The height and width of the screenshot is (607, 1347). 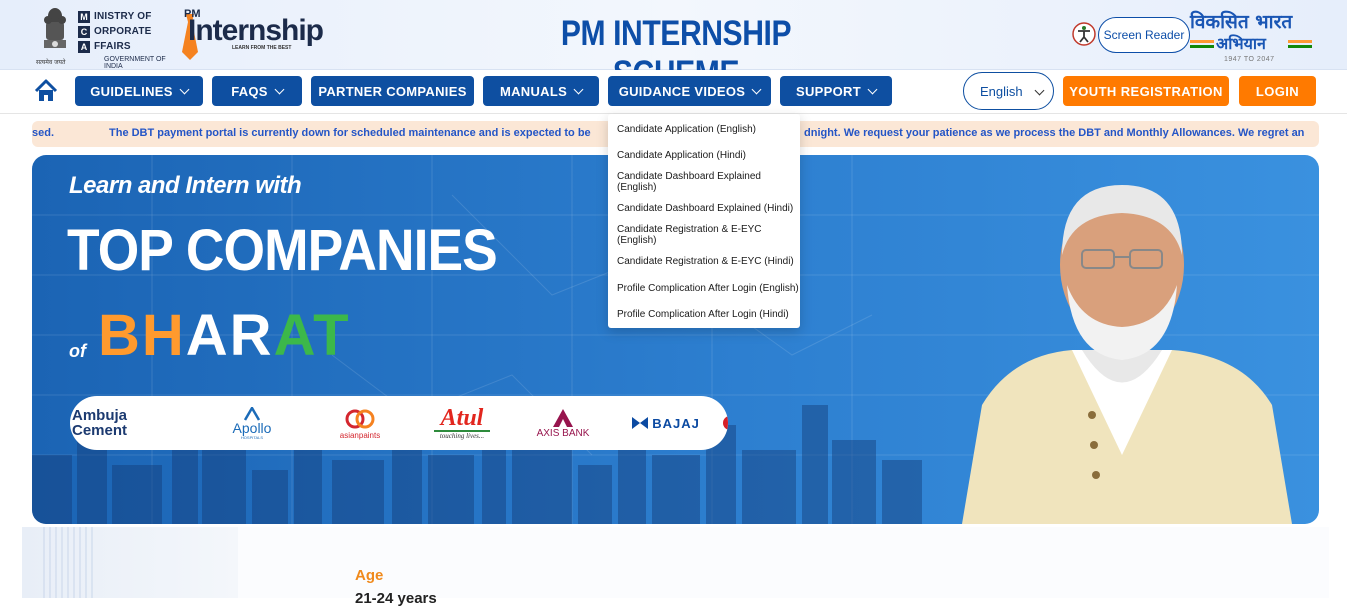 What do you see at coordinates (229, 335) in the screenshot?
I see `bharat-part: AR` at bounding box center [229, 335].